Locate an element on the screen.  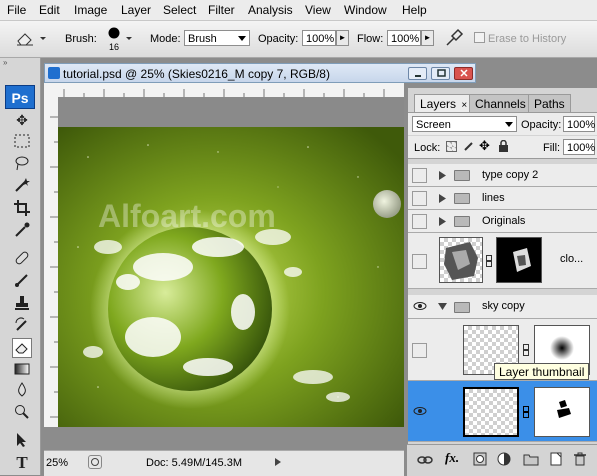
blur-tool-icon is located at coordinates (22, 392).